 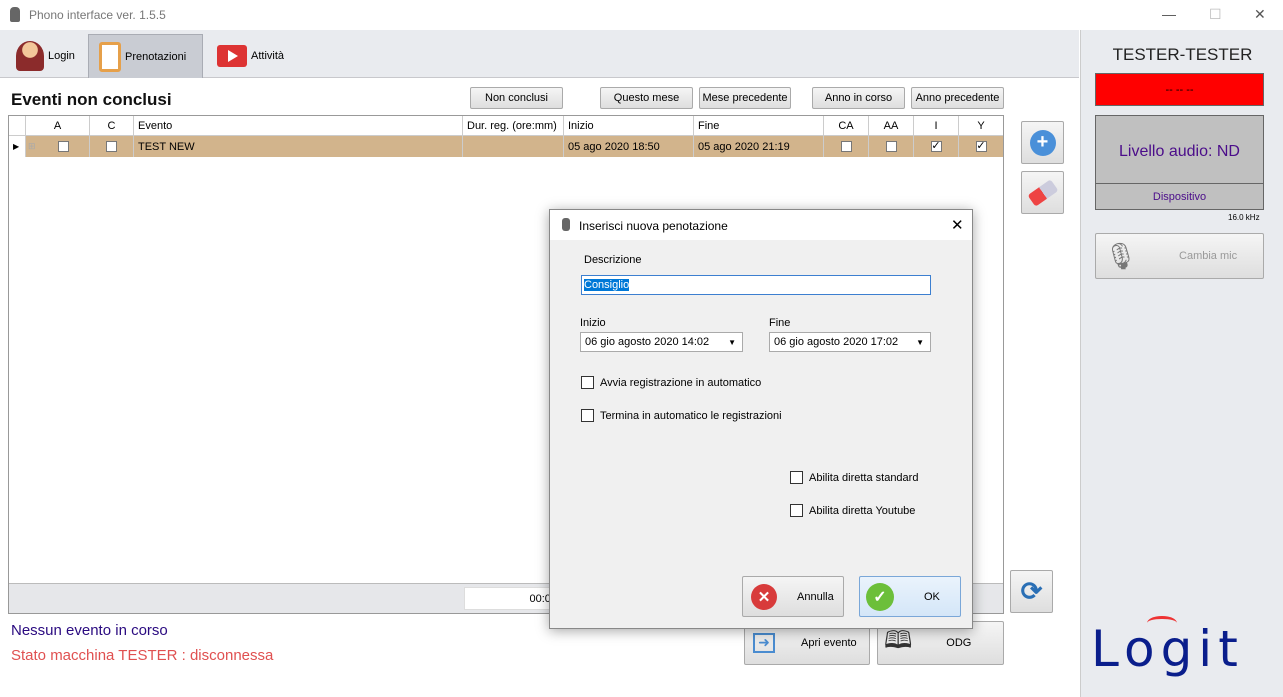 I want to click on window-title: Phono interface ver. 1.5.5, so click(x=97, y=15).